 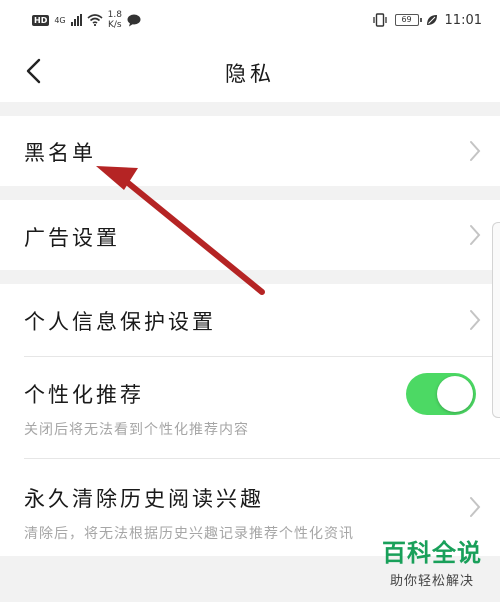 I want to click on row-ad-settings: 广告设置, so click(x=250, y=235).